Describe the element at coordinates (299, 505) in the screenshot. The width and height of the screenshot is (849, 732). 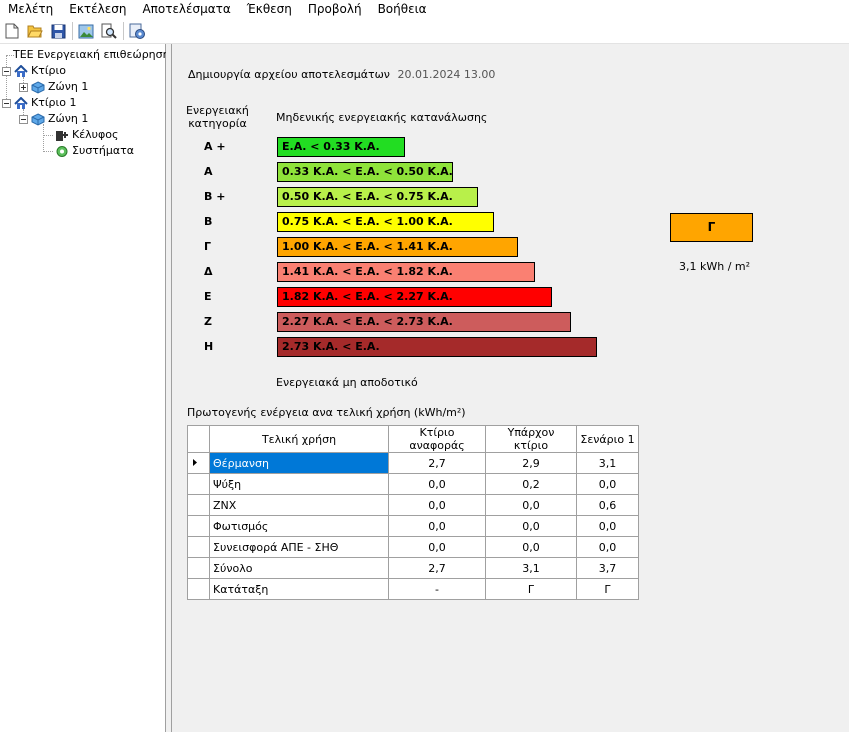
I see `cell-end-use: ΖΝΧ` at that location.